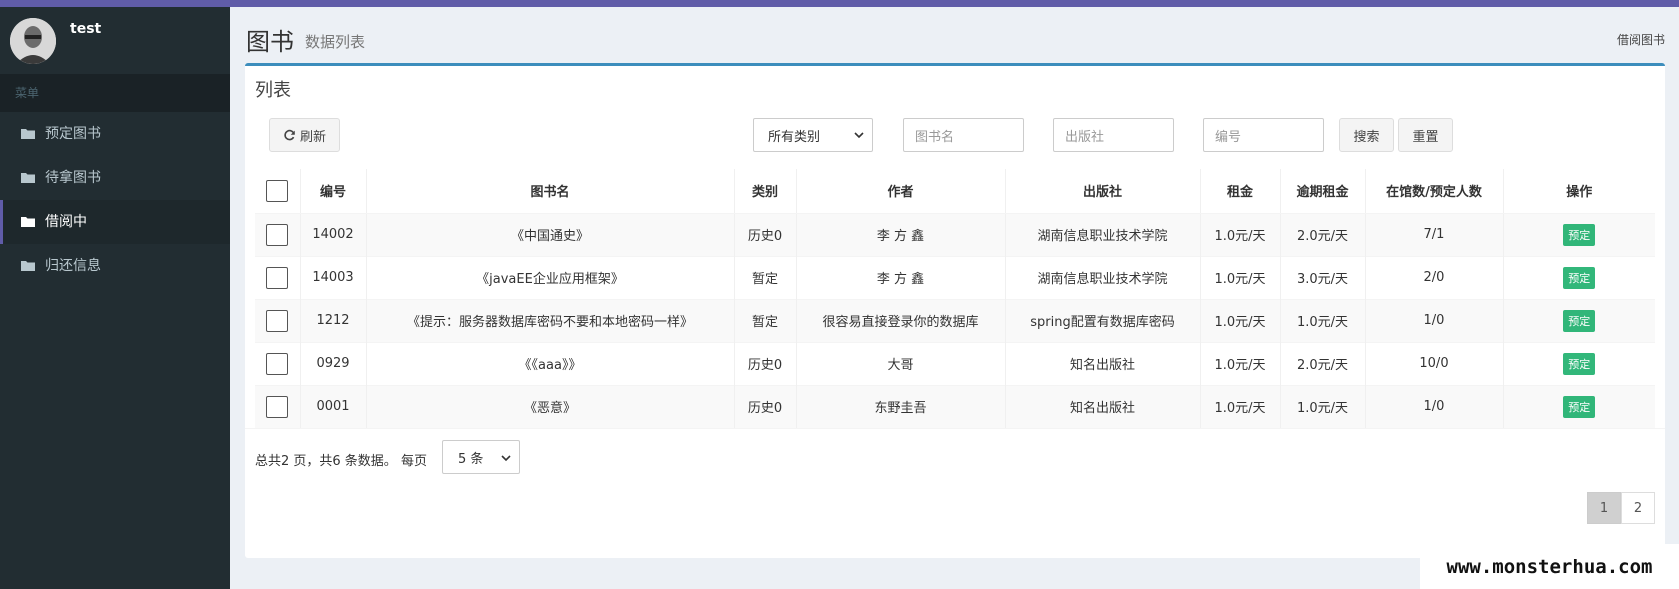 This screenshot has width=1679, height=589. I want to click on cell-id: 0929, so click(333, 363).